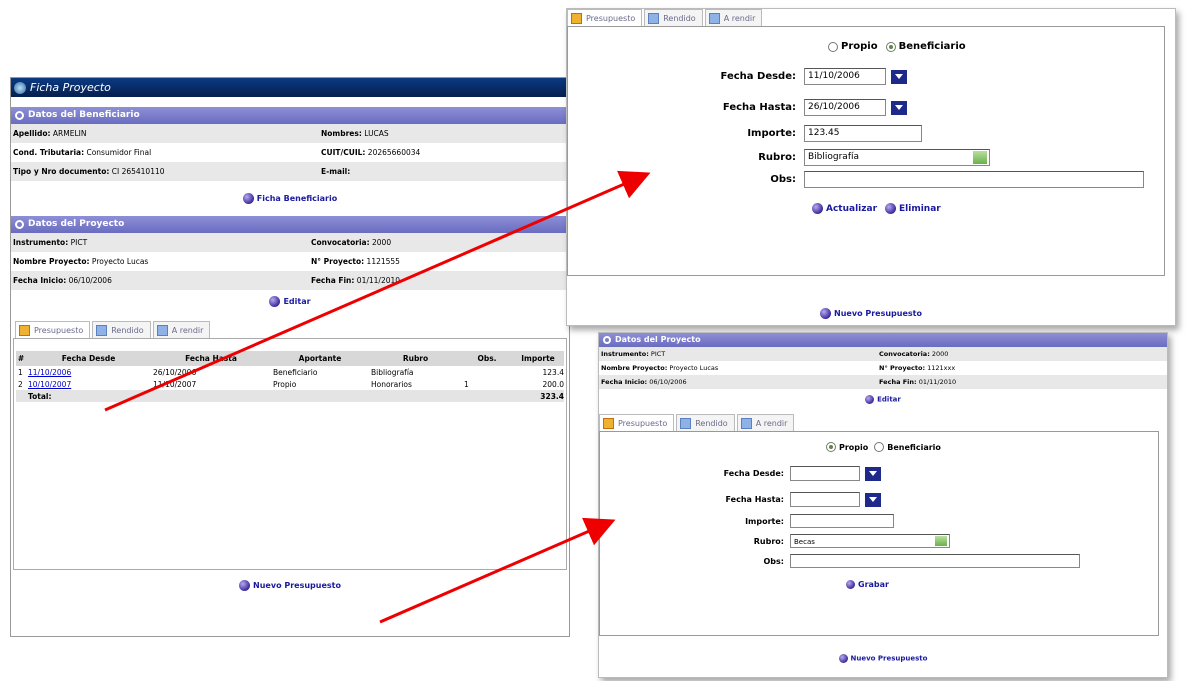 Image resolution: width=1204 pixels, height=681 pixels. Describe the element at coordinates (392, 372) in the screenshot. I see `rubro-cell: Bibliografía` at that location.